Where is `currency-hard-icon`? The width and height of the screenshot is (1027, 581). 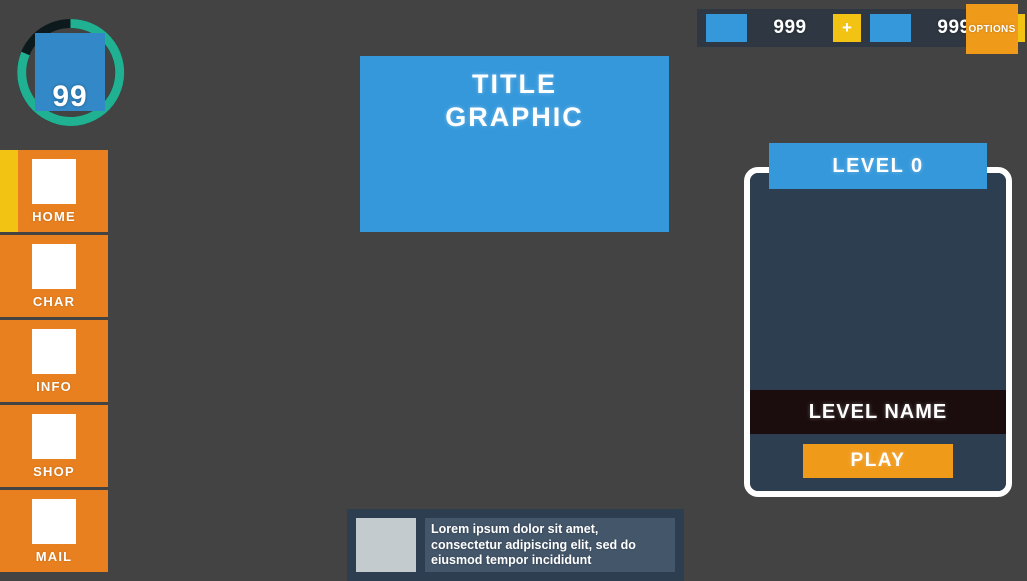
currency-hard-icon is located at coordinates (890, 28).